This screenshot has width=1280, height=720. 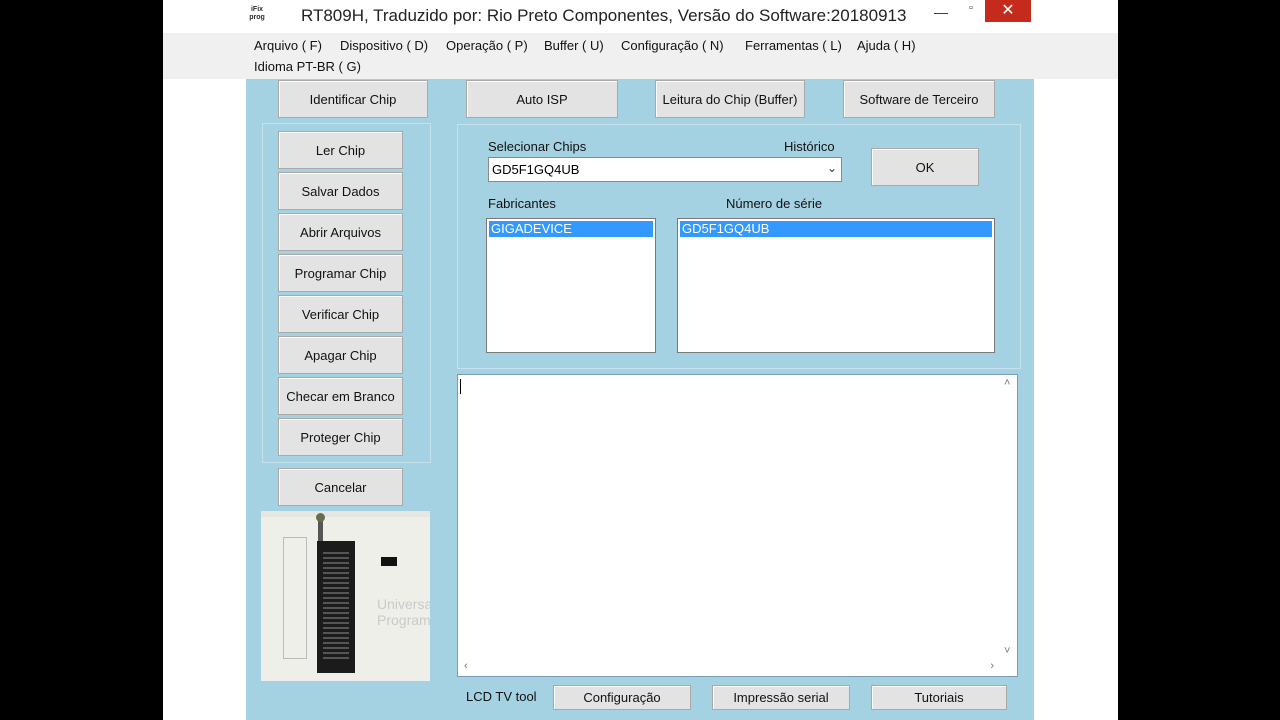 What do you see at coordinates (537, 146) in the screenshot?
I see `select-chips-label: Selecionar Chips` at bounding box center [537, 146].